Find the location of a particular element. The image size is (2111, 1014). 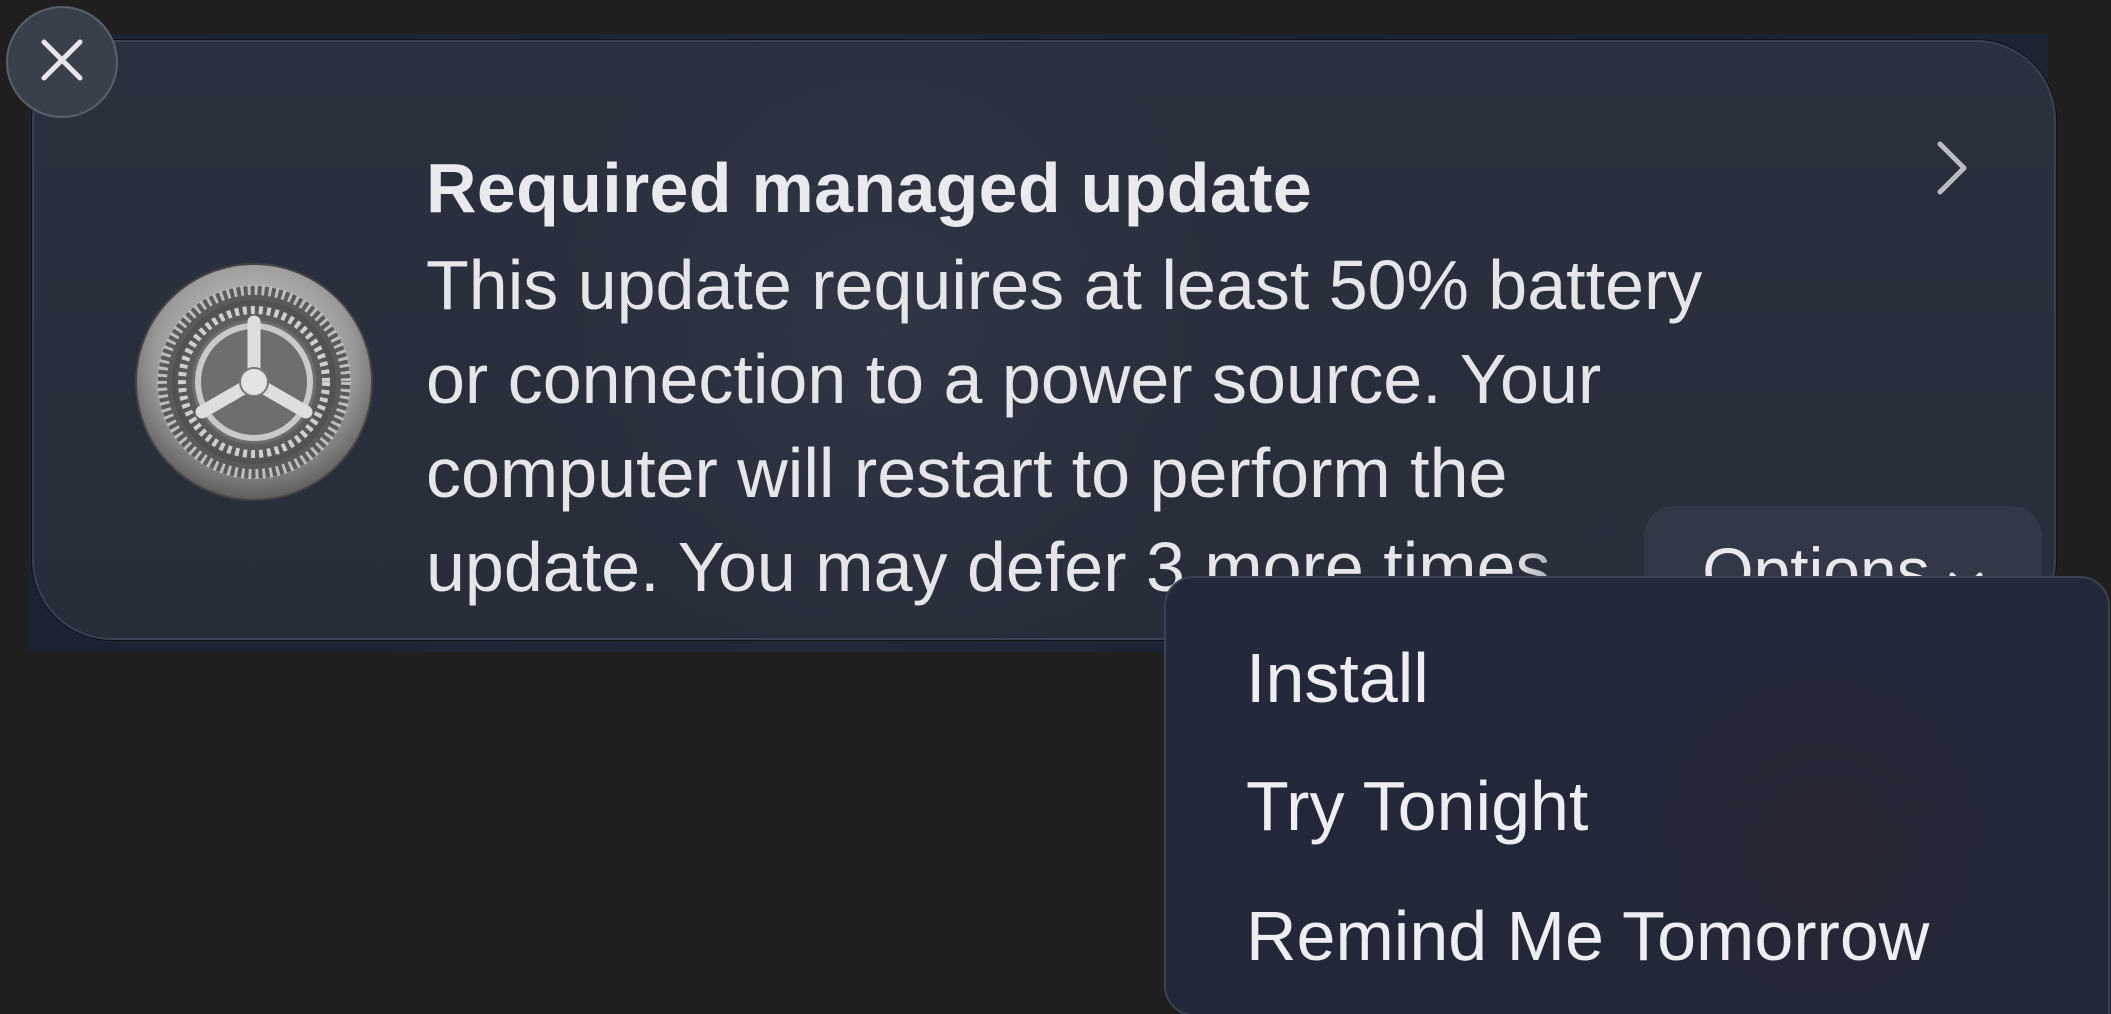

menu-item-install: Install is located at coordinates (1337, 678).